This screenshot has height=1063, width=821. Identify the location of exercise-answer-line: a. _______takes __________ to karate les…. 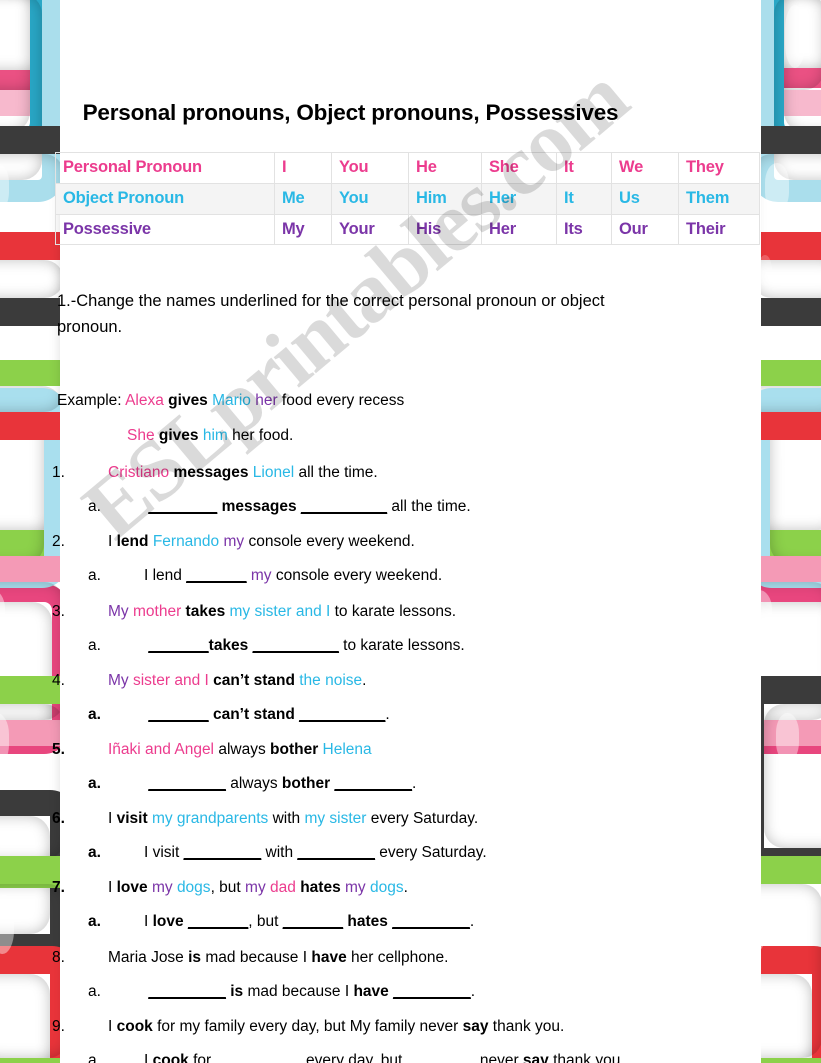
(350, 645).